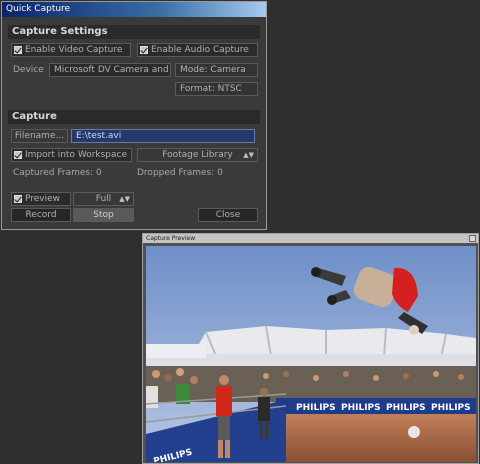  I want to click on preview-title: Capture Preview, so click(310, 238).